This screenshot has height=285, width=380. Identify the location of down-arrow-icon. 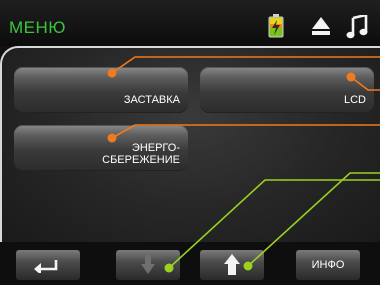
(148, 264).